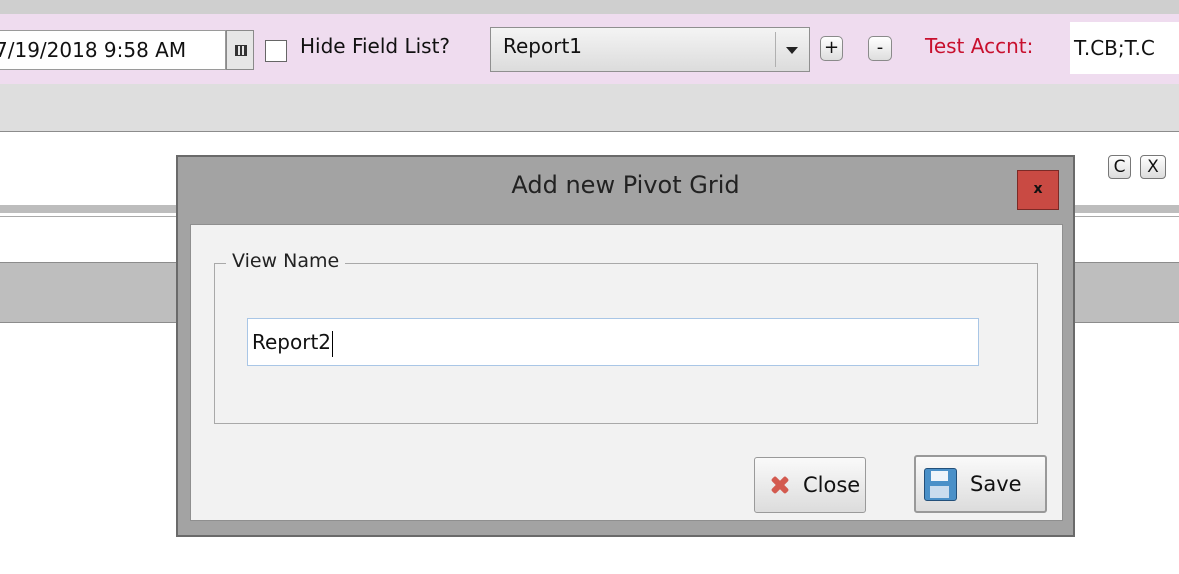 The height and width of the screenshot is (574, 1179). I want to click on close-button-label: Close, so click(832, 485).